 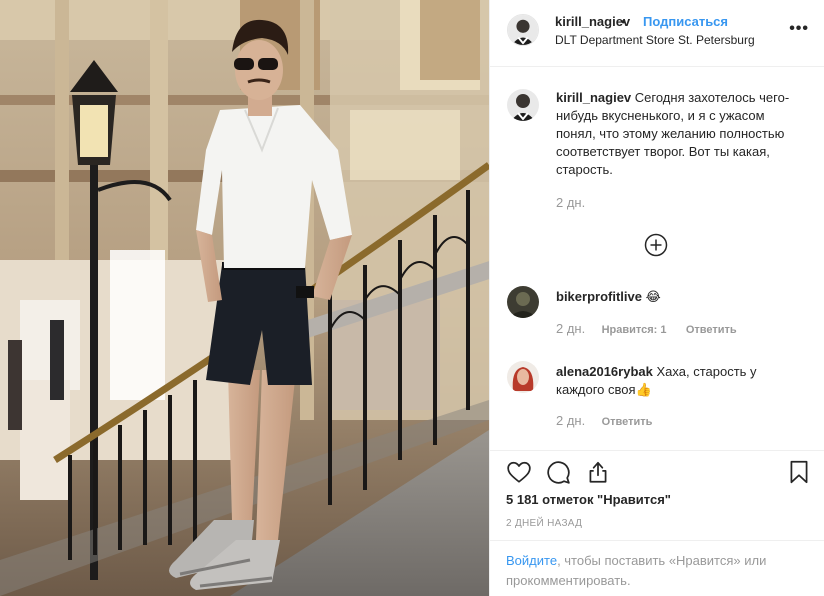 What do you see at coordinates (655, 40) in the screenshot?
I see `location-link: DLT Department Store St. Petersburg` at bounding box center [655, 40].